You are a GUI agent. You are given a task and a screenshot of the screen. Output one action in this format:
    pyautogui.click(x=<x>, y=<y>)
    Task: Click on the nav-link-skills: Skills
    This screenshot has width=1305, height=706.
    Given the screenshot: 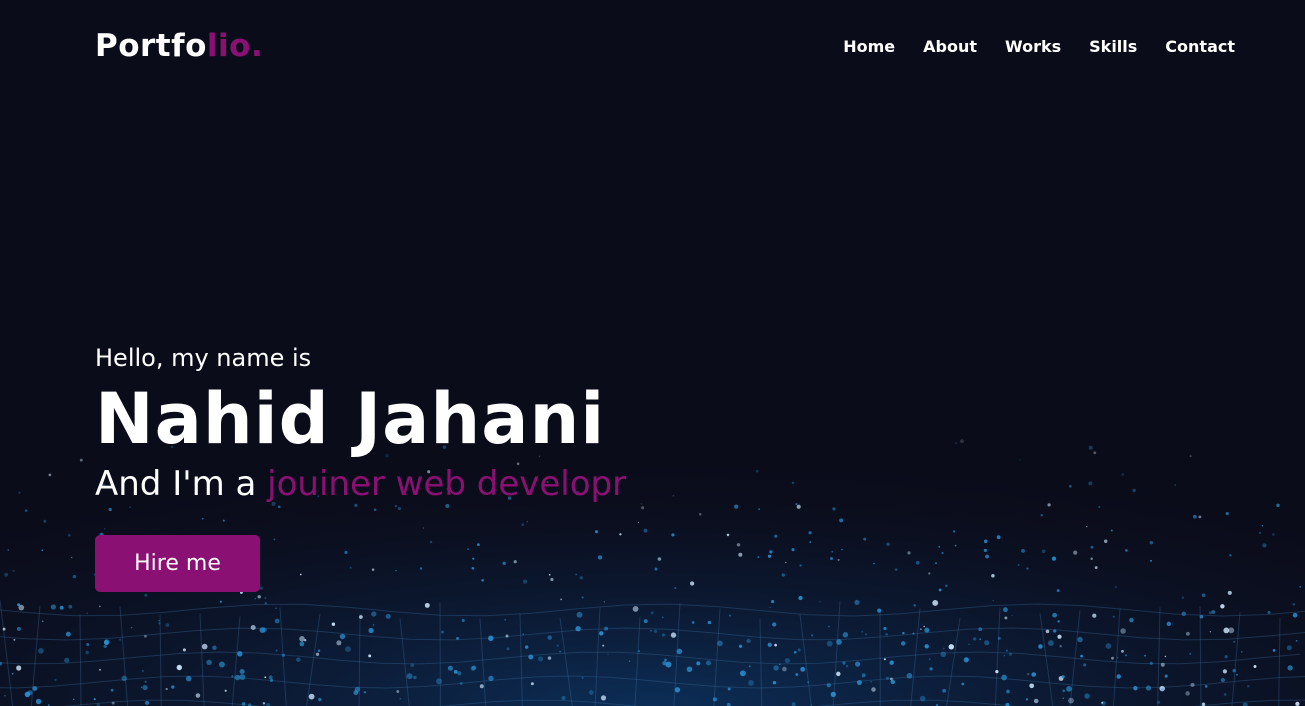 What is the action you would take?
    pyautogui.click(x=1113, y=46)
    